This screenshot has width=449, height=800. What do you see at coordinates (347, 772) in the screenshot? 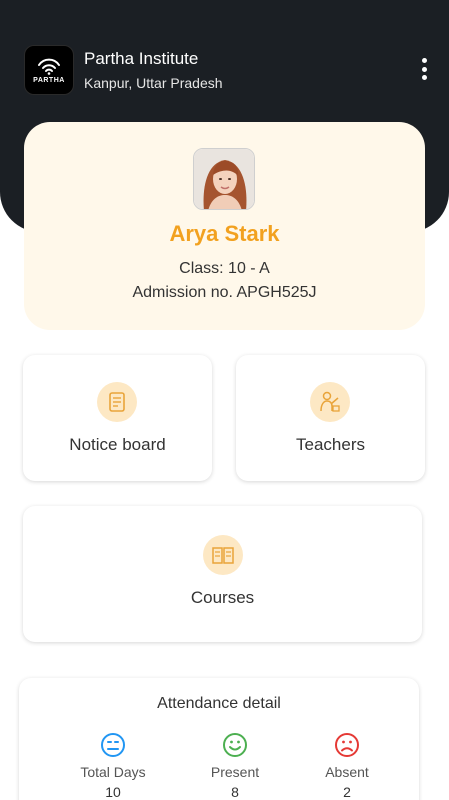
I see `absent-label: Absent` at bounding box center [347, 772].